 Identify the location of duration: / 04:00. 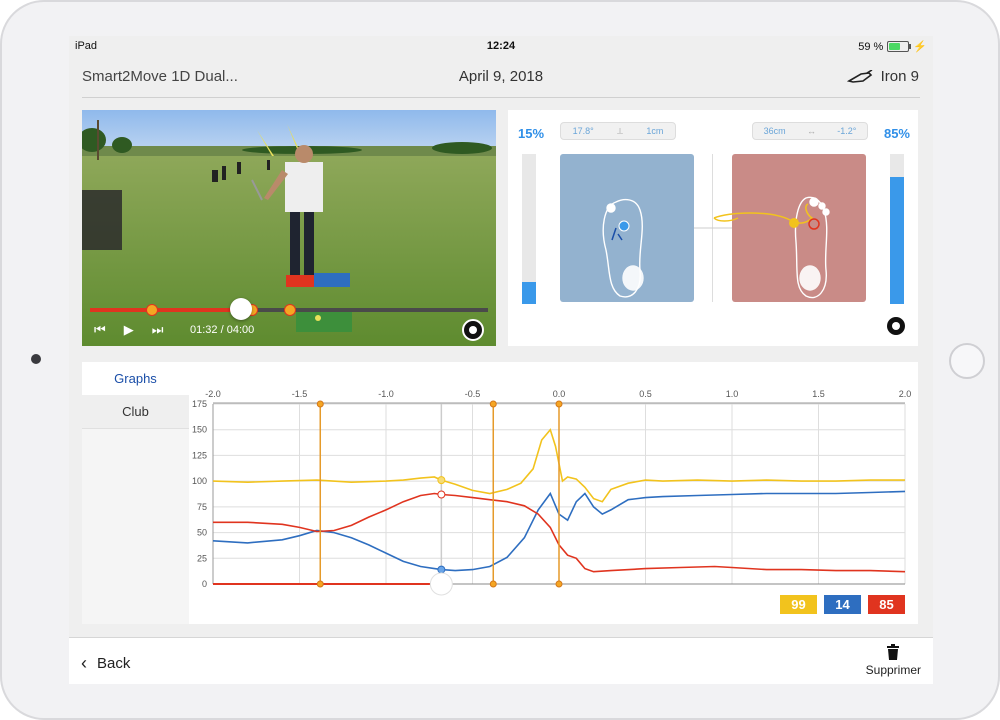
(237, 330).